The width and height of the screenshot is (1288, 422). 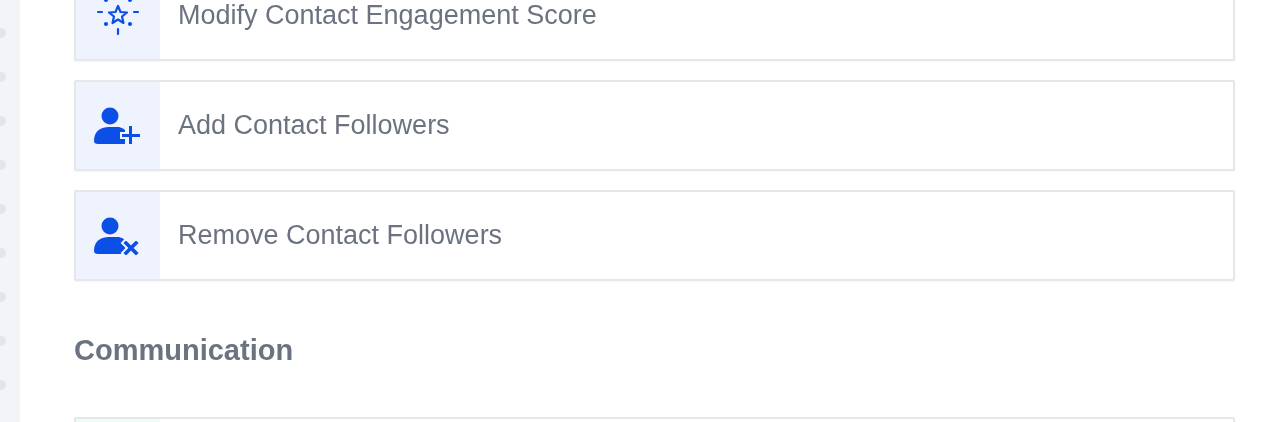 What do you see at coordinates (340, 235) in the screenshot?
I see `action-label: Remove Contact Followers` at bounding box center [340, 235].